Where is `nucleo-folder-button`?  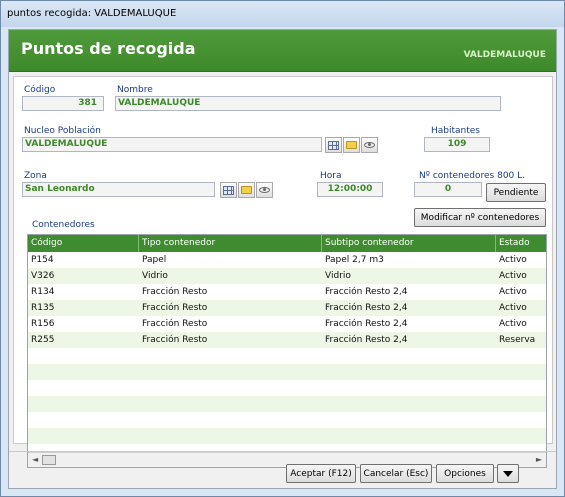 nucleo-folder-button is located at coordinates (351, 145).